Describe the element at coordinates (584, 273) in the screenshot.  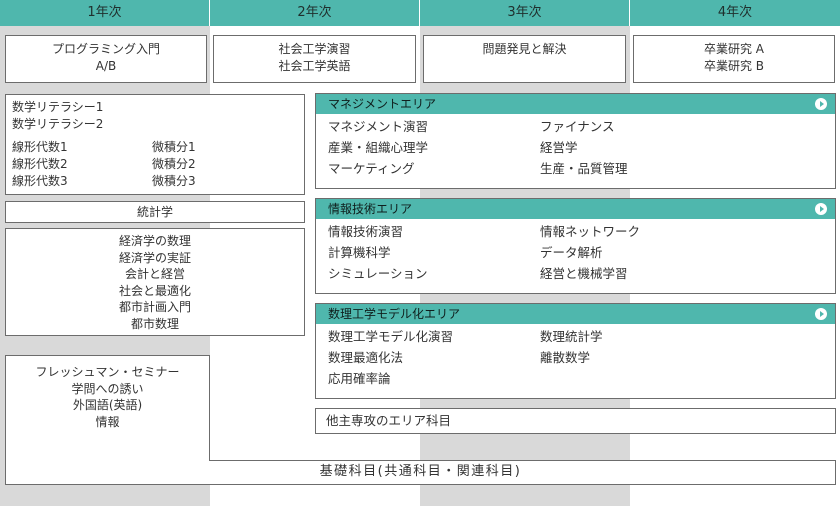
I see `course-name: 経営と機械学習` at that location.